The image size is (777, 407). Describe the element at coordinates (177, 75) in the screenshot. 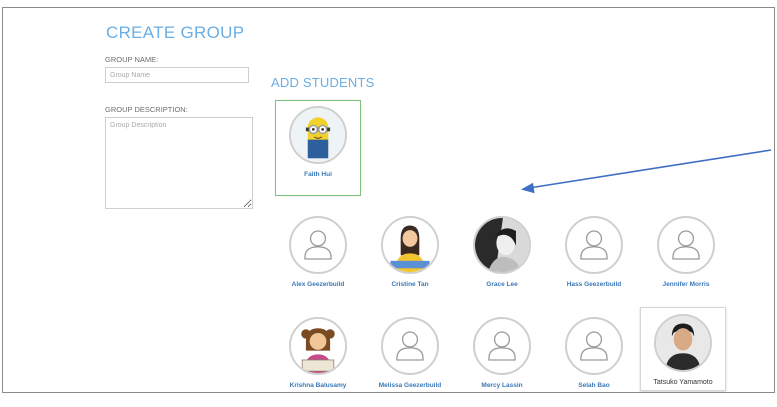

I see `group-name-input` at that location.